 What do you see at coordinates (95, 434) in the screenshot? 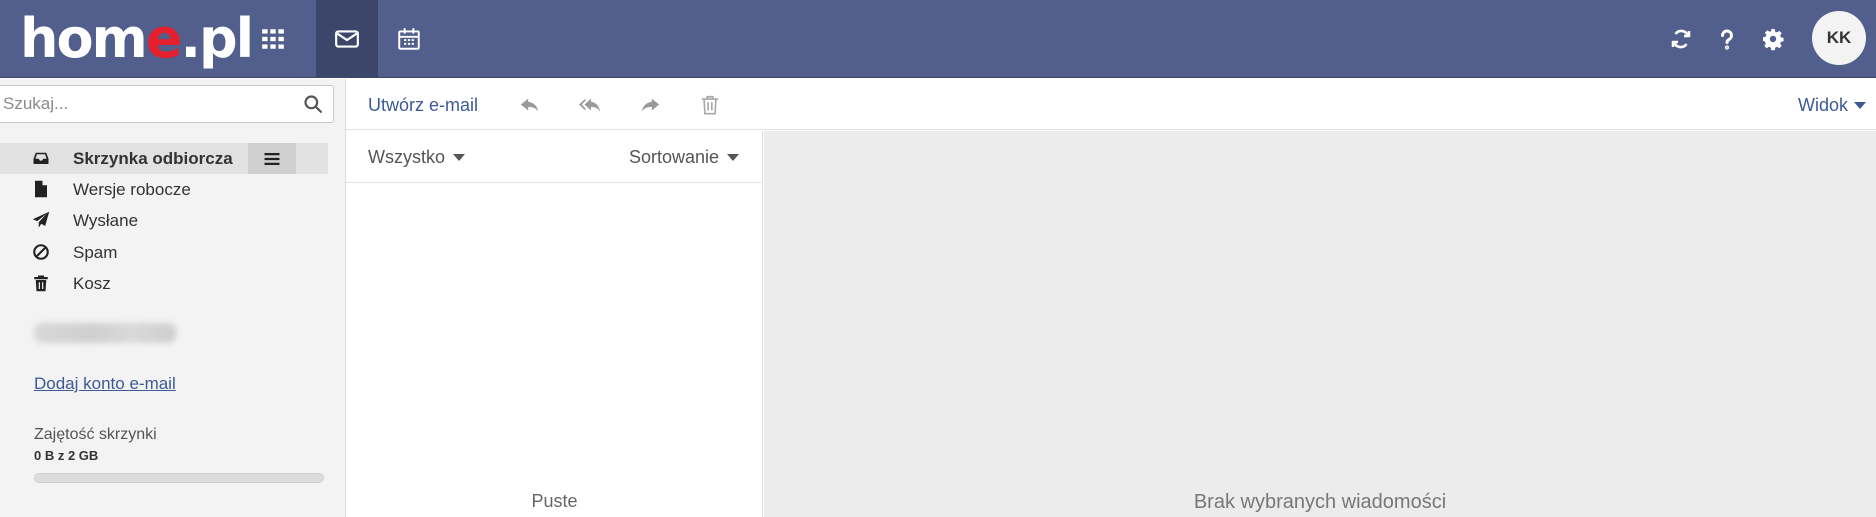
I see `quota-label: Zajętość skrzynki` at bounding box center [95, 434].